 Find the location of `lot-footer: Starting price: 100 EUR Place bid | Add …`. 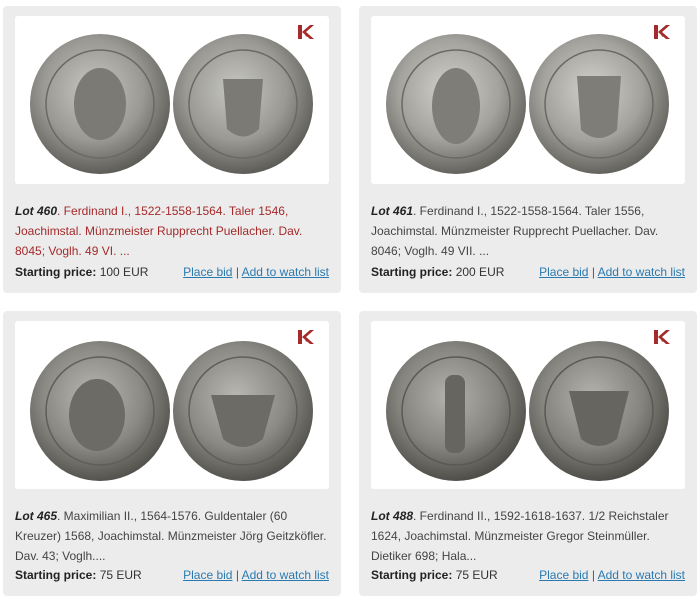

lot-footer: Starting price: 100 EUR Place bid | Add … is located at coordinates (172, 274).